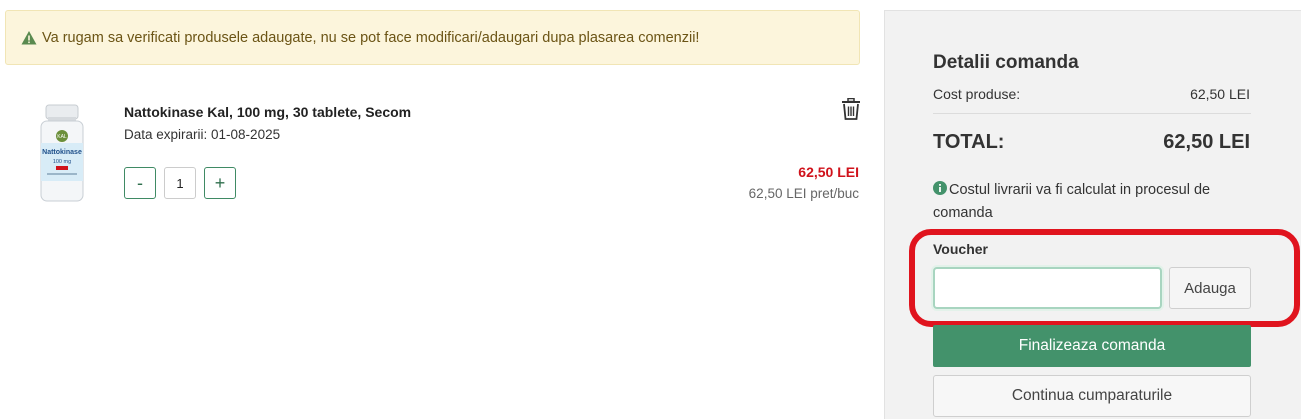  Describe the element at coordinates (202, 134) in the screenshot. I see `product-expiry: Data expirarii: 01-08-2025` at that location.